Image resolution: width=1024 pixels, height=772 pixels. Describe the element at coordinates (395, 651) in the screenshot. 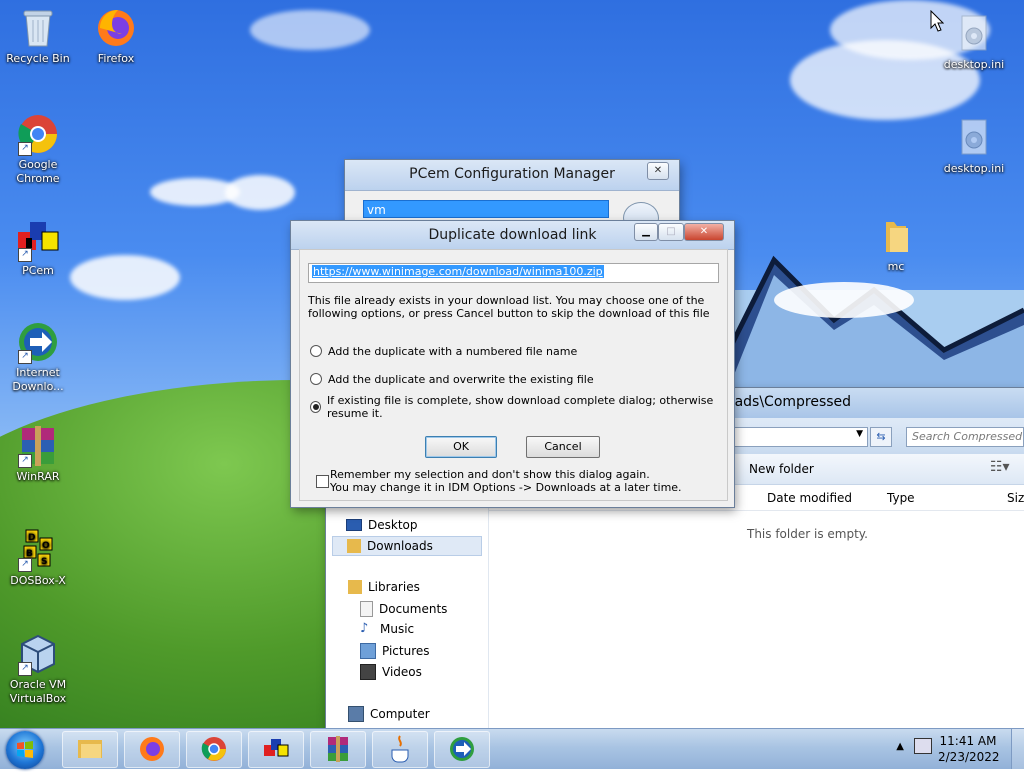

I see `nav-item-pictures: Pictures` at that location.